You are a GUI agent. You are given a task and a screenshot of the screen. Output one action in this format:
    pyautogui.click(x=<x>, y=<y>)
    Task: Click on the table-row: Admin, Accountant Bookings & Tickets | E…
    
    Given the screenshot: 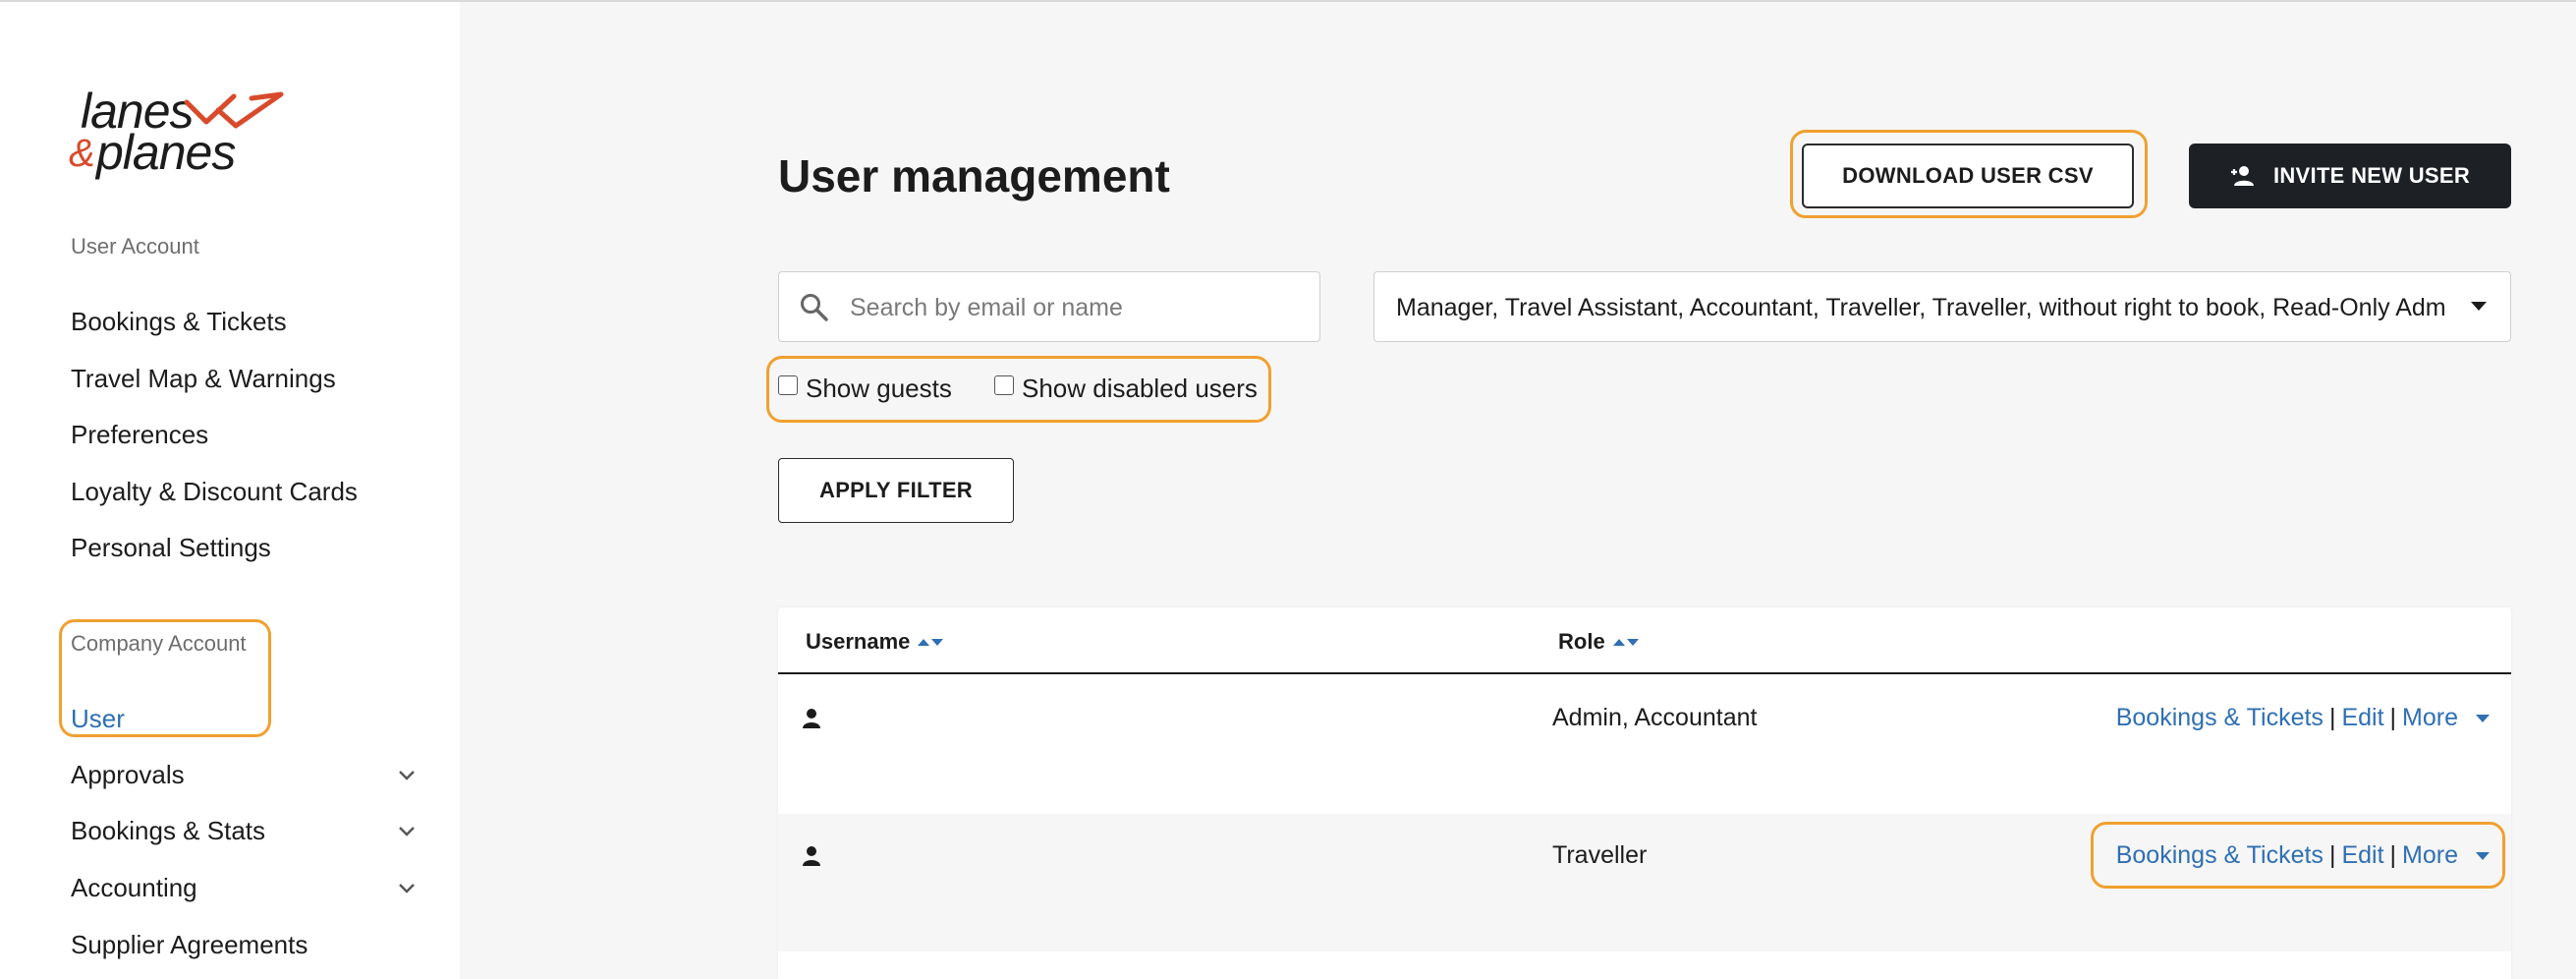 What is the action you would take?
    pyautogui.click(x=1644, y=745)
    